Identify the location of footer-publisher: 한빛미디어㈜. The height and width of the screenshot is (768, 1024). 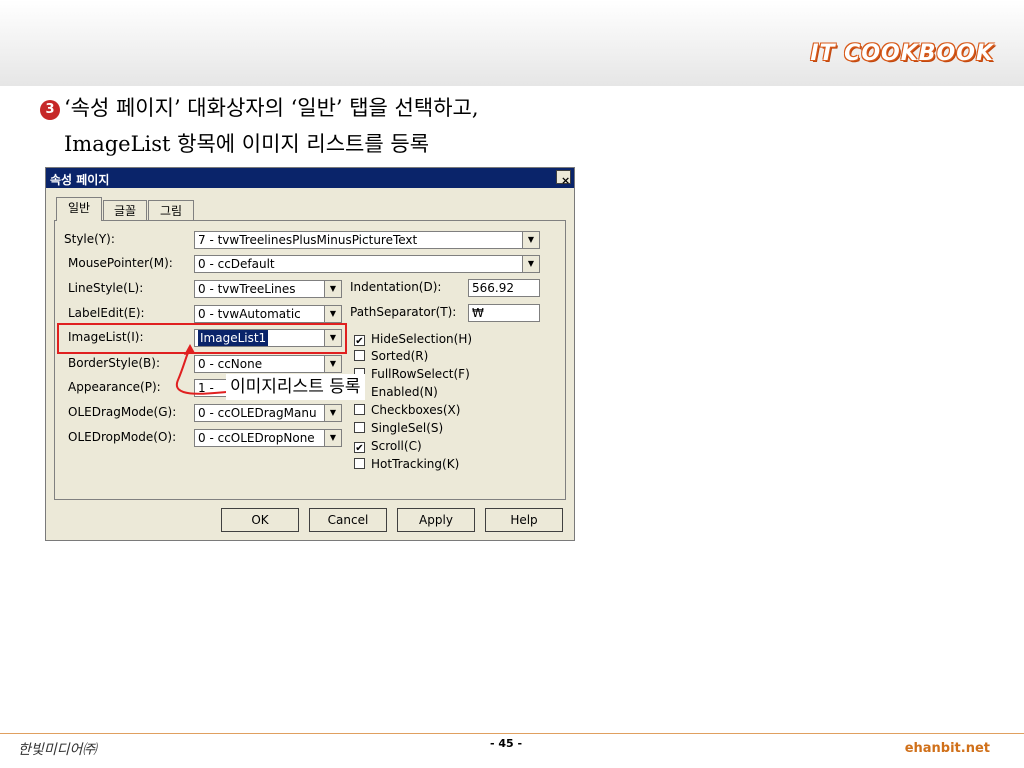
(57, 750).